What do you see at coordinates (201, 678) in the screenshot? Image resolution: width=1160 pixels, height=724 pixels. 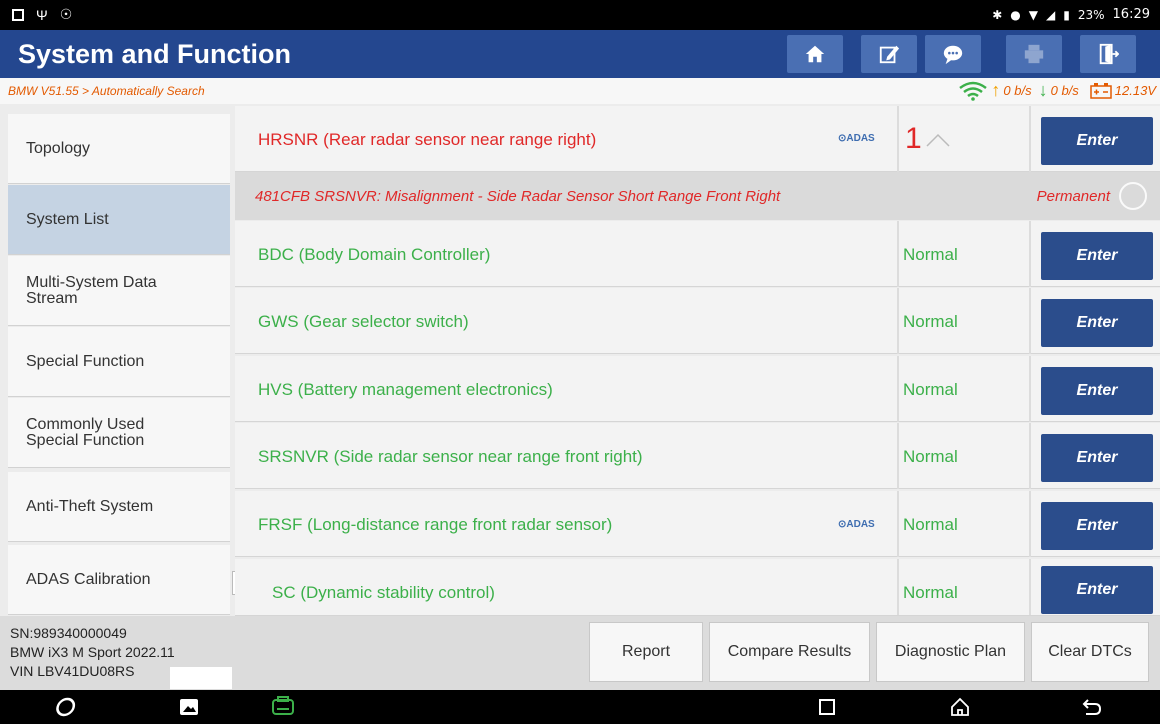 I see `vin-redaction` at bounding box center [201, 678].